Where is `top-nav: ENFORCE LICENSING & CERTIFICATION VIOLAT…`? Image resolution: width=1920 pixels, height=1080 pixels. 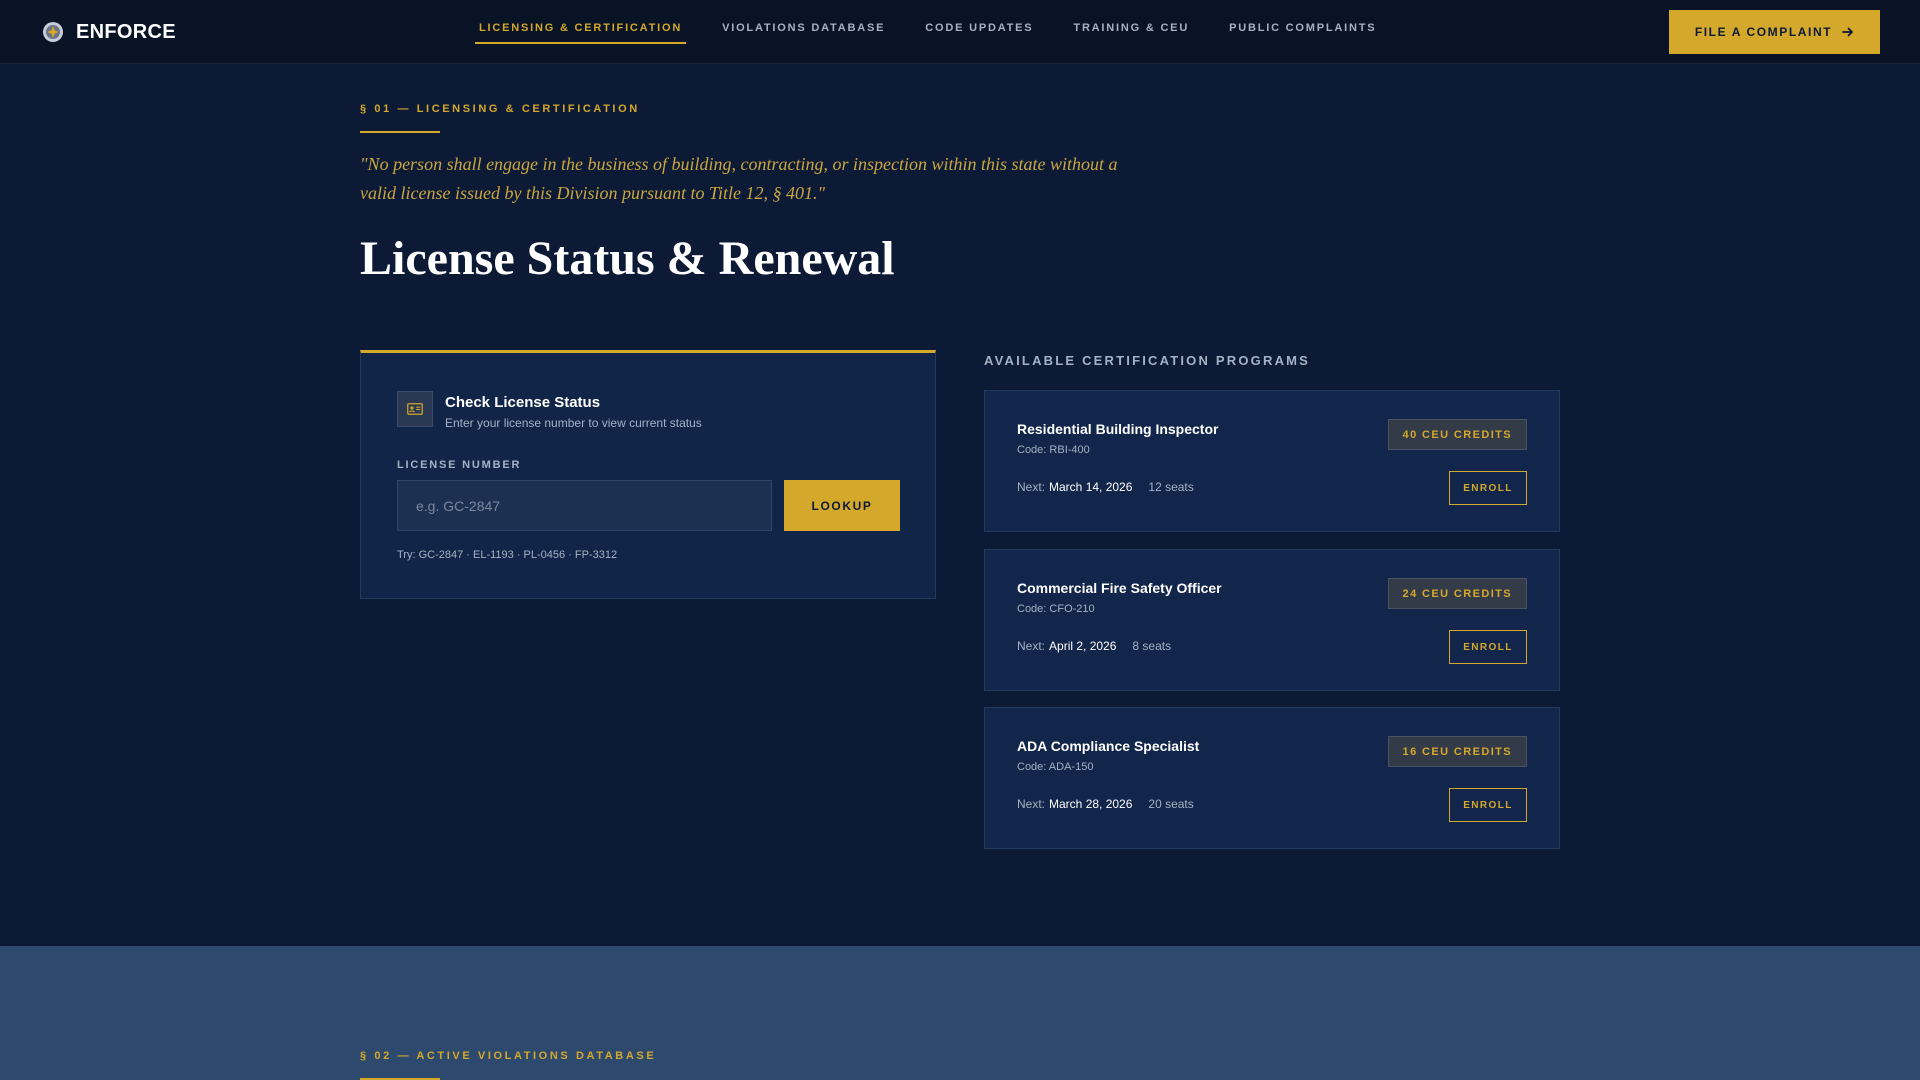 top-nav: ENFORCE LICENSING & CERTIFICATION VIOLAT… is located at coordinates (960, 32).